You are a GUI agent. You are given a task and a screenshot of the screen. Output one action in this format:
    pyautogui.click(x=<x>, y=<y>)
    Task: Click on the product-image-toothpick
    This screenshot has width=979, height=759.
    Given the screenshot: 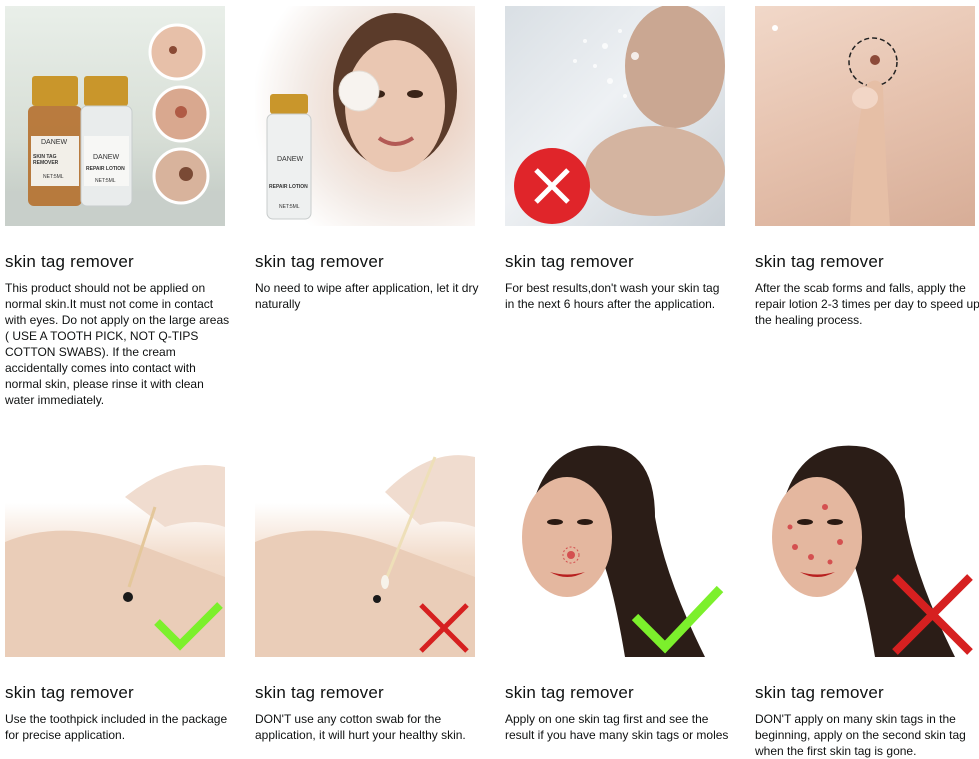 What is the action you would take?
    pyautogui.click(x=115, y=547)
    